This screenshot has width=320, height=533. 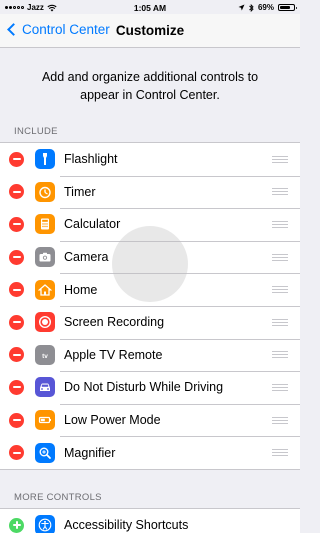 What do you see at coordinates (150, 7) in the screenshot?
I see `status-bar: Jazz 1:05 AM 69%` at bounding box center [150, 7].